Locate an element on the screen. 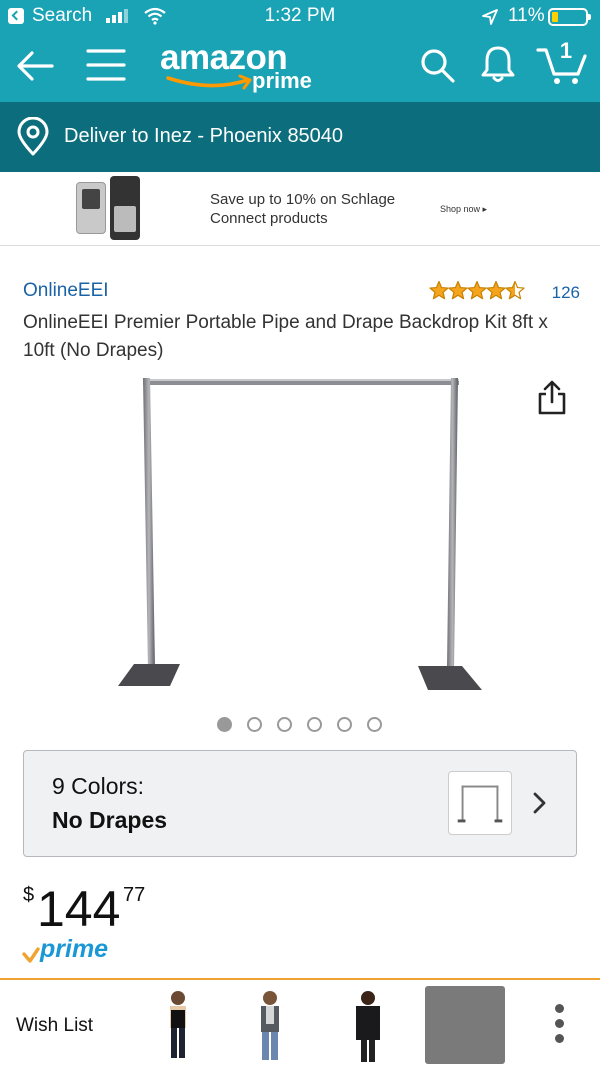  location-pin-icon is located at coordinates (33, 136).